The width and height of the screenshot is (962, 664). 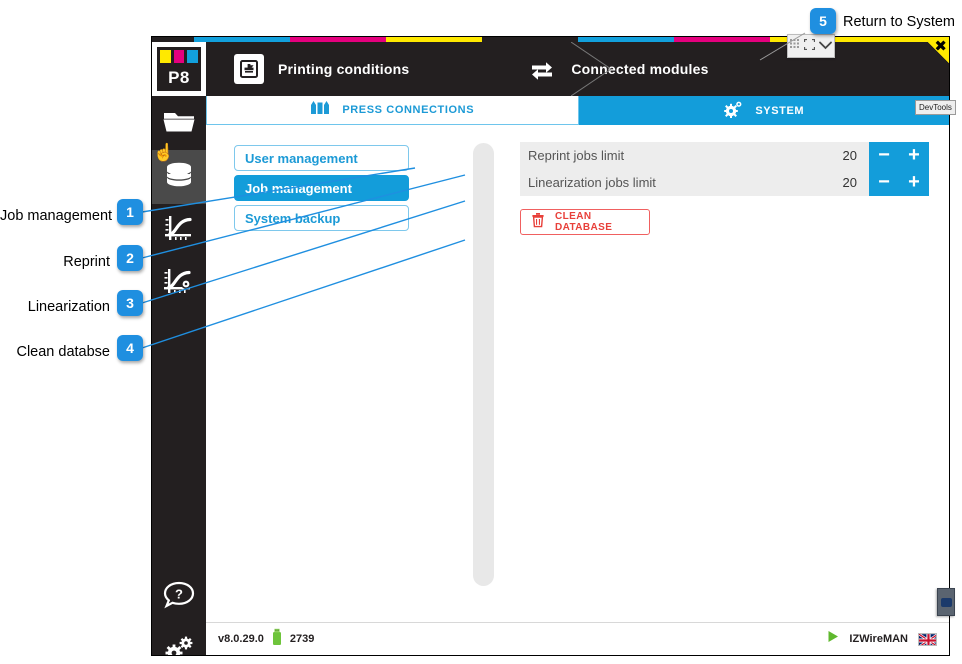 I want to click on callout-number: 5, so click(x=823, y=21).